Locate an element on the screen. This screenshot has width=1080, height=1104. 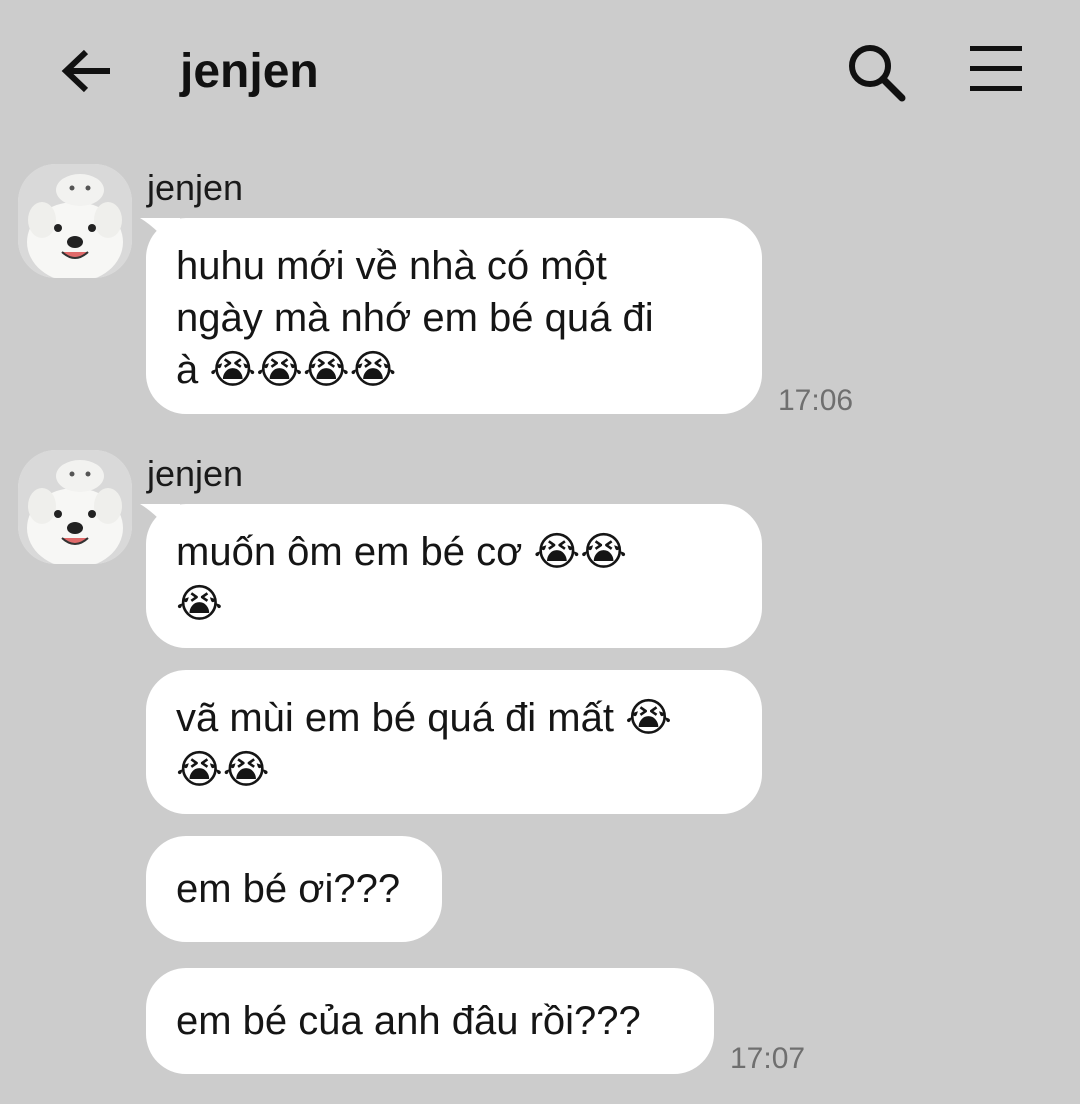
back-arrow-icon is located at coordinates (85, 71).